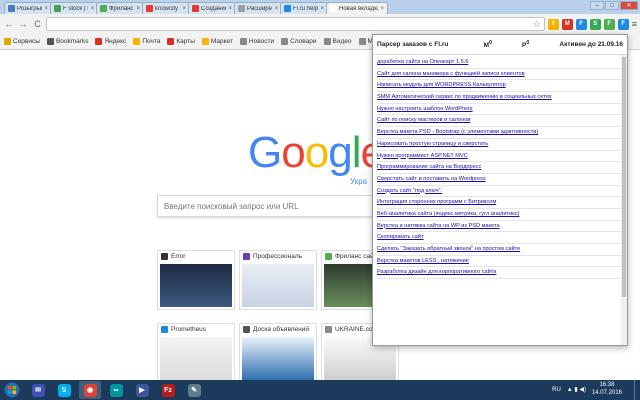 The width and height of the screenshot is (640, 400). Describe the element at coordinates (116, 390) in the screenshot. I see `taskbar-app-button: ∞` at that location.